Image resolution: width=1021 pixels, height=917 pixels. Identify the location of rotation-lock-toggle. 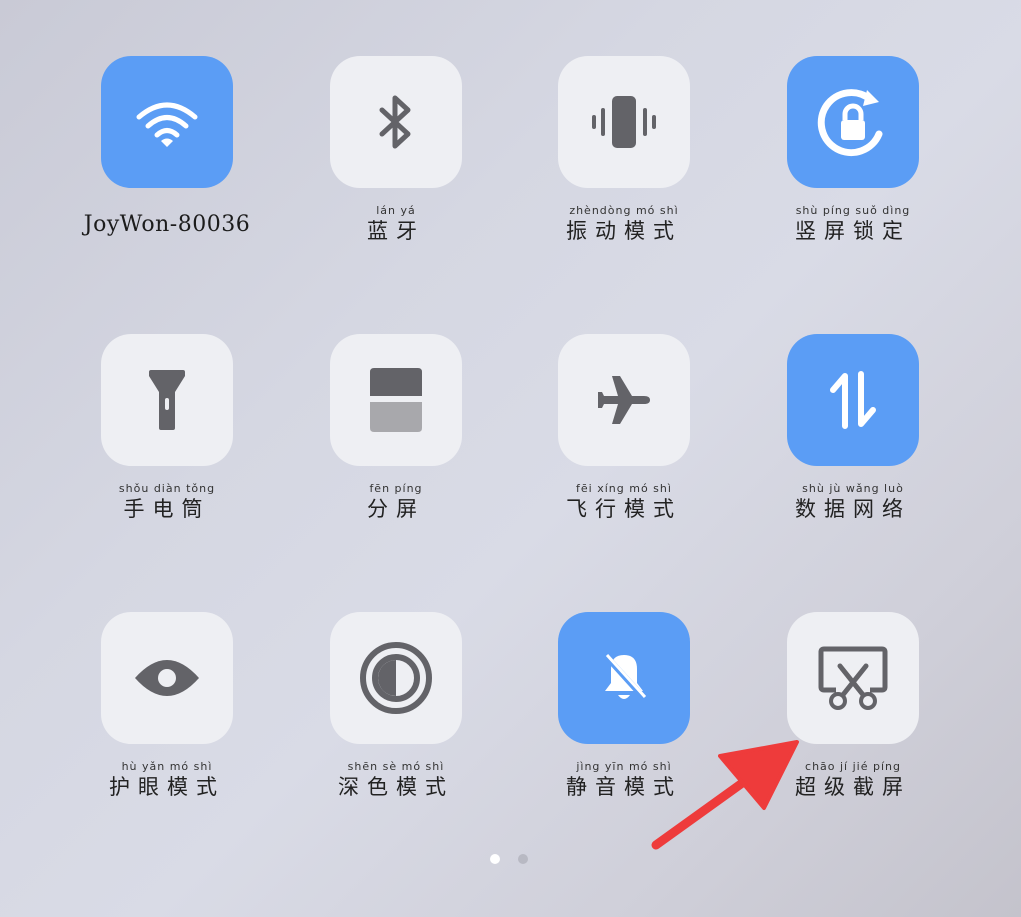
(853, 122).